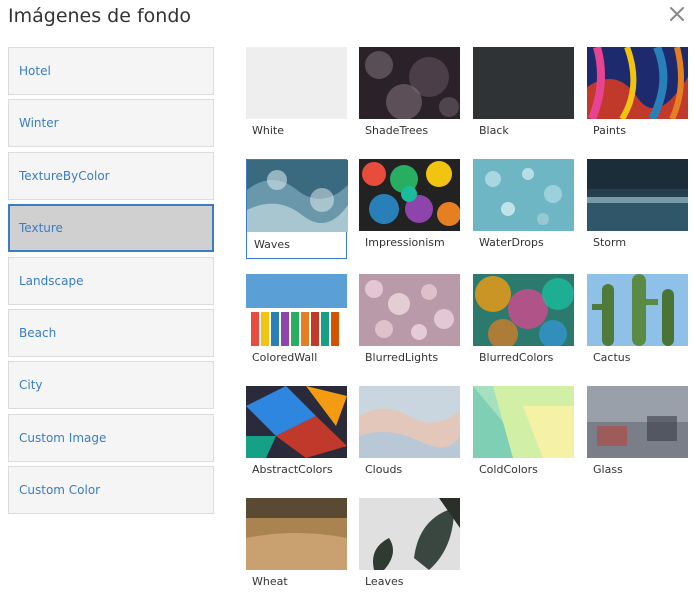 This screenshot has height=594, width=694. I want to click on category-landscape: Landscape, so click(111, 280).